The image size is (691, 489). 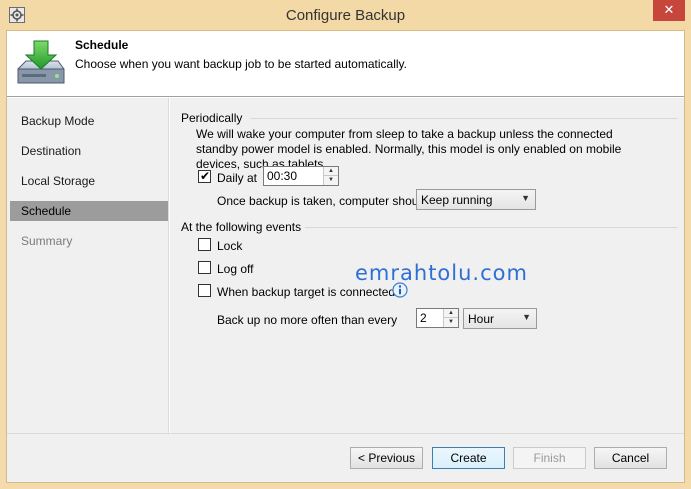 What do you see at coordinates (306, 292) in the screenshot?
I see `target-connected-label: When backup target is connected` at bounding box center [306, 292].